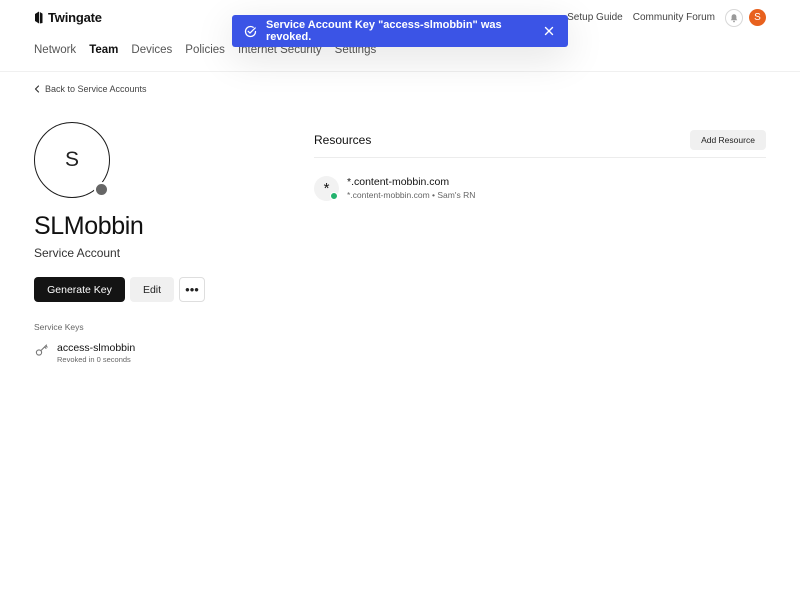 This screenshot has width=800, height=600. I want to click on notifications-button, so click(734, 18).